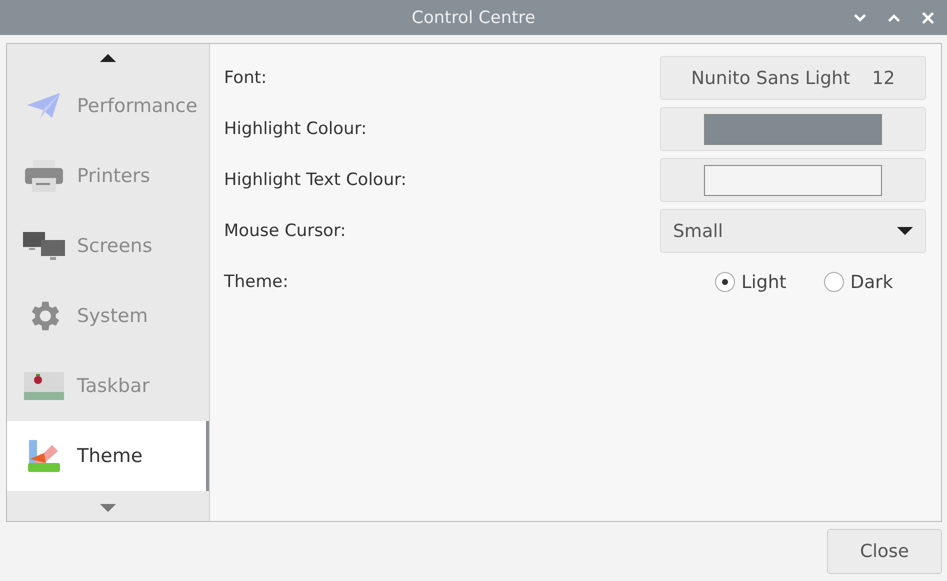  What do you see at coordinates (44, 456) in the screenshot?
I see `colour-swatch-icon` at bounding box center [44, 456].